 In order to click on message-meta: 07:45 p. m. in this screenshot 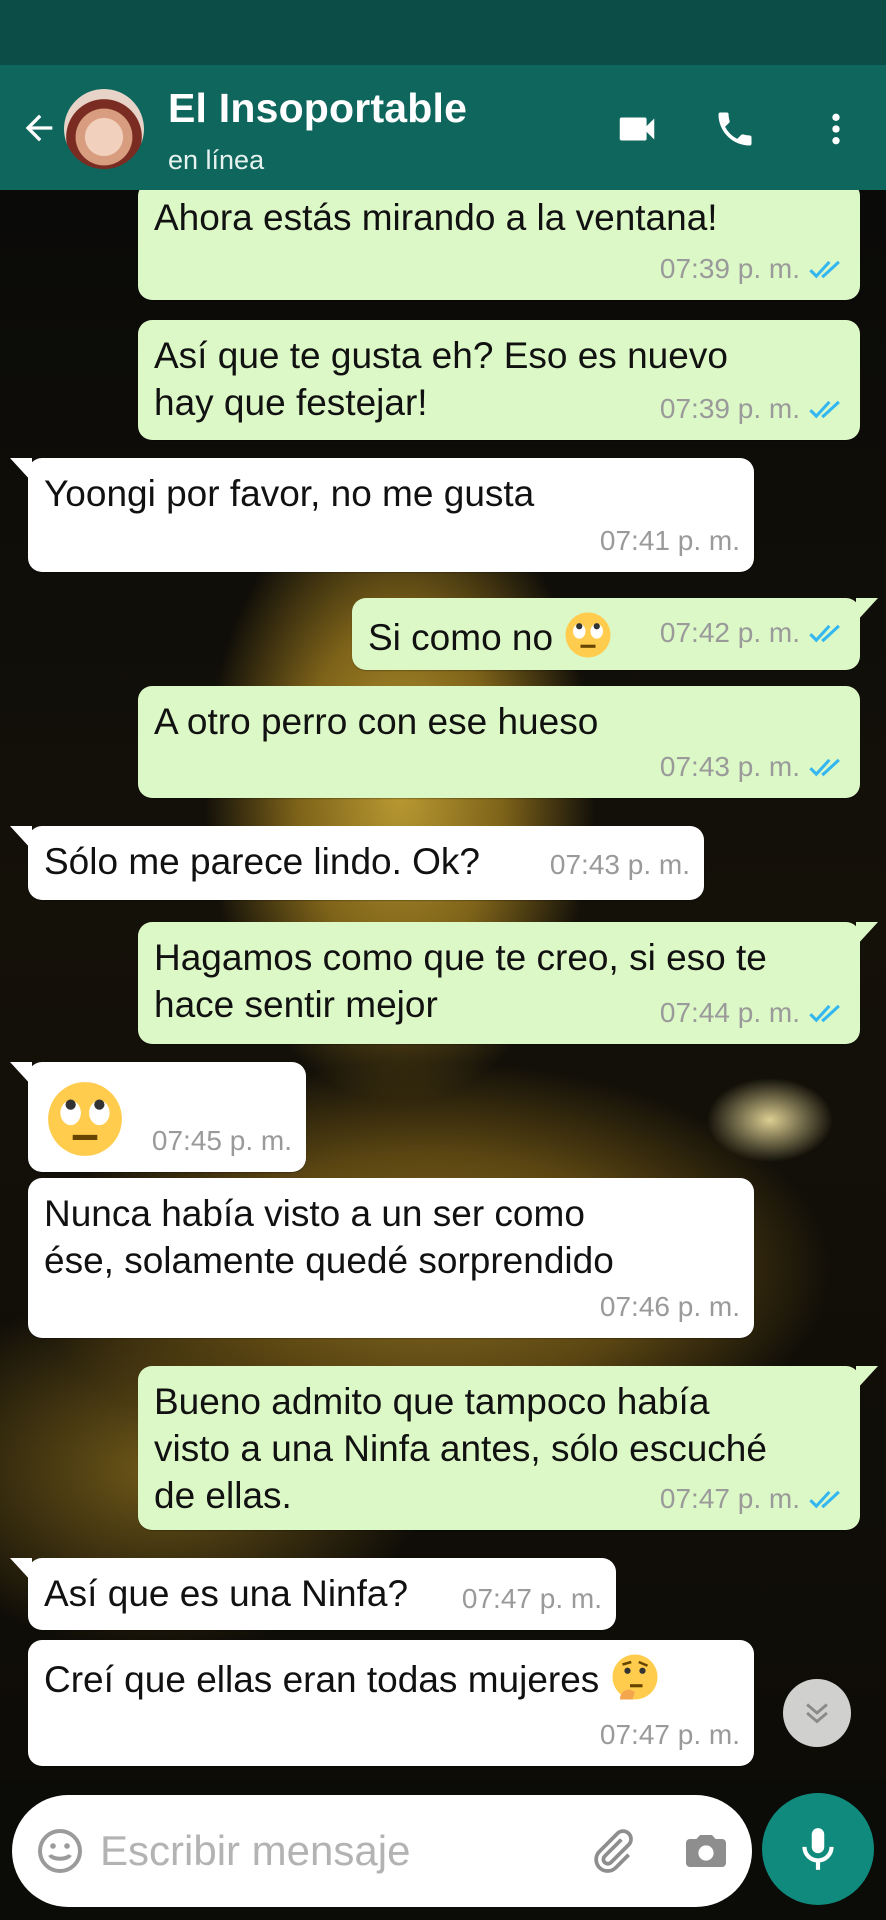, I will do `click(222, 1140)`.